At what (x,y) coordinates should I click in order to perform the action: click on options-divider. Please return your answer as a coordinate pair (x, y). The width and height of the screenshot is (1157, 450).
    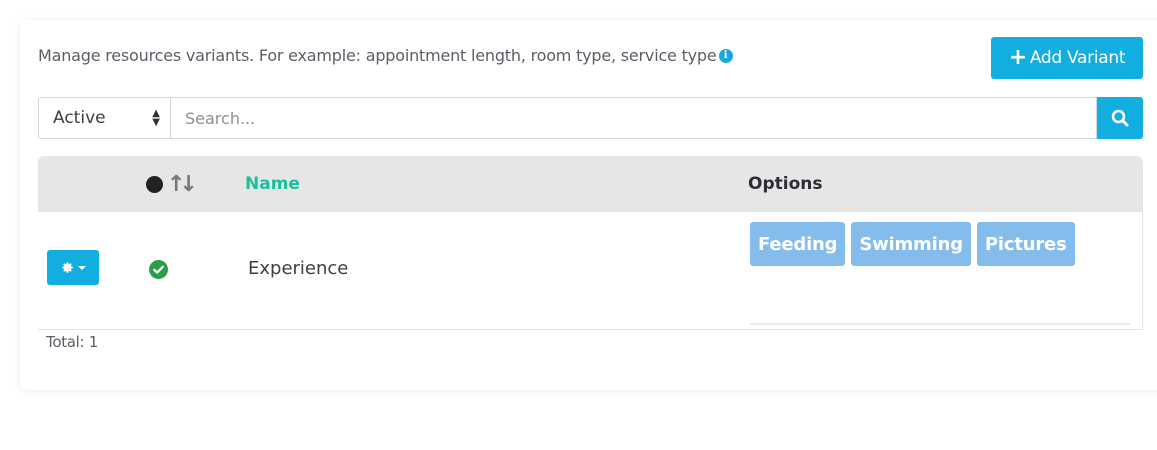
    Looking at the image, I should click on (940, 324).